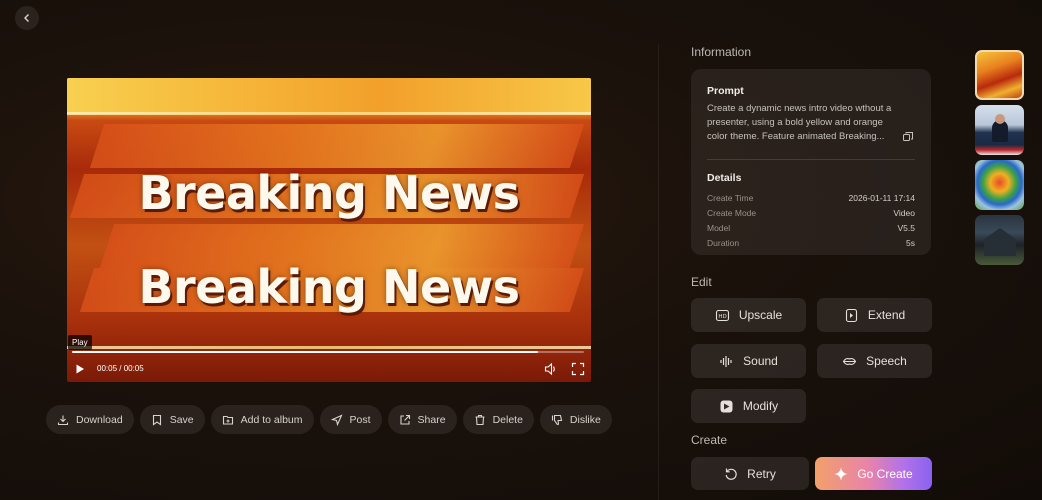  I want to click on back-button, so click(27, 18).